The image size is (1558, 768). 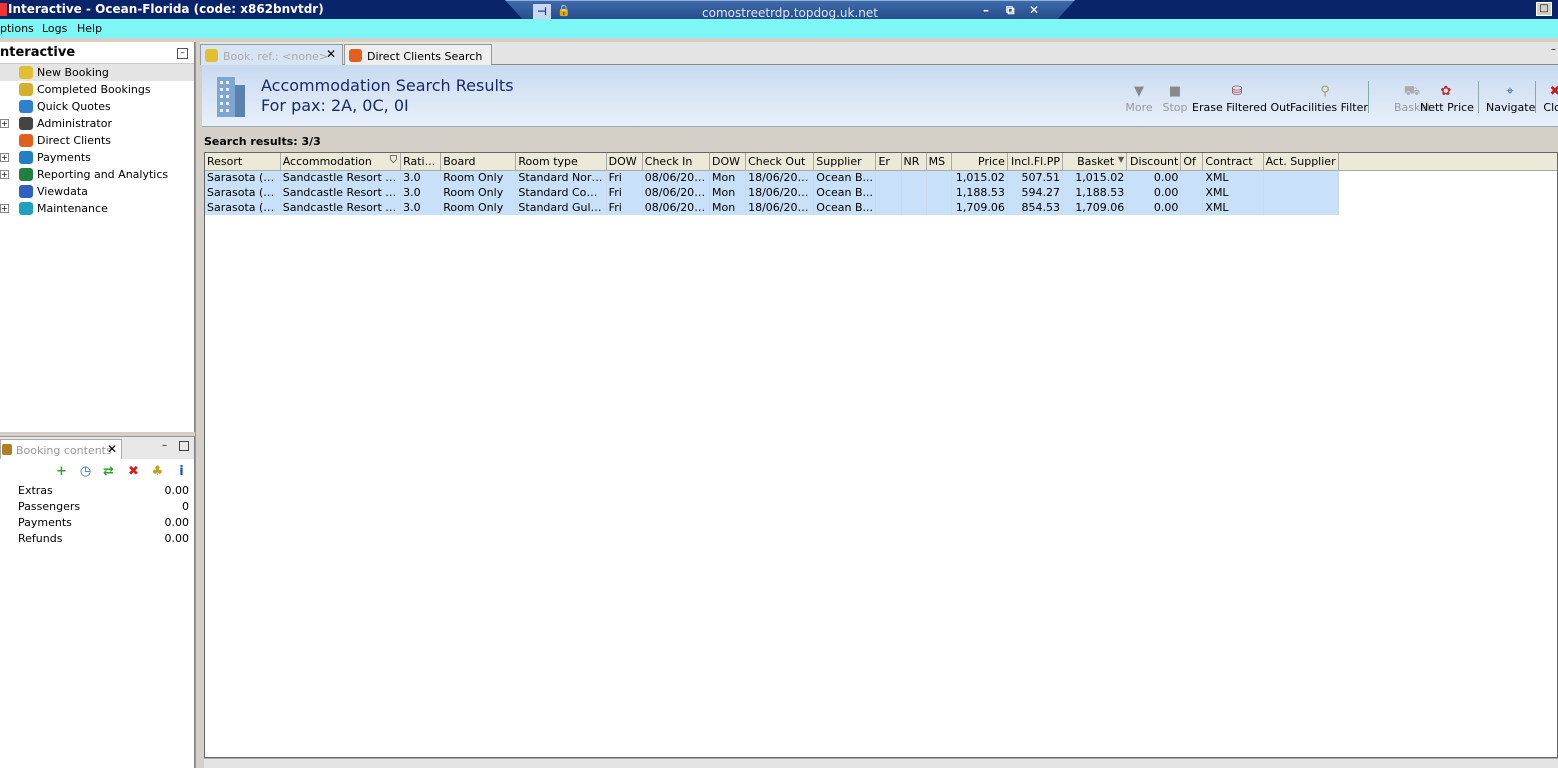 I want to click on column-header: Act. Supplier, so click(x=1301, y=162).